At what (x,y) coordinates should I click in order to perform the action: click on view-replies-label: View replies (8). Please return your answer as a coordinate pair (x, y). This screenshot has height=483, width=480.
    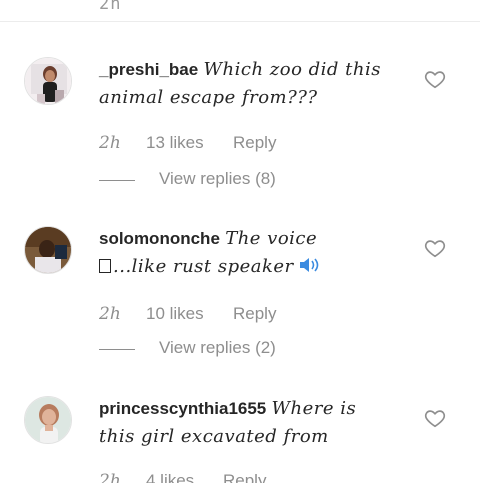
    Looking at the image, I should click on (217, 179).